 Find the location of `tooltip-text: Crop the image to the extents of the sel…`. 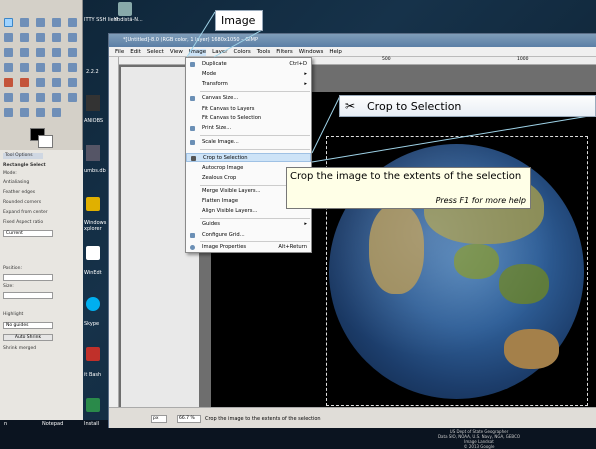

tooltip-text: Crop the image to the extents of the sel… is located at coordinates (406, 176).